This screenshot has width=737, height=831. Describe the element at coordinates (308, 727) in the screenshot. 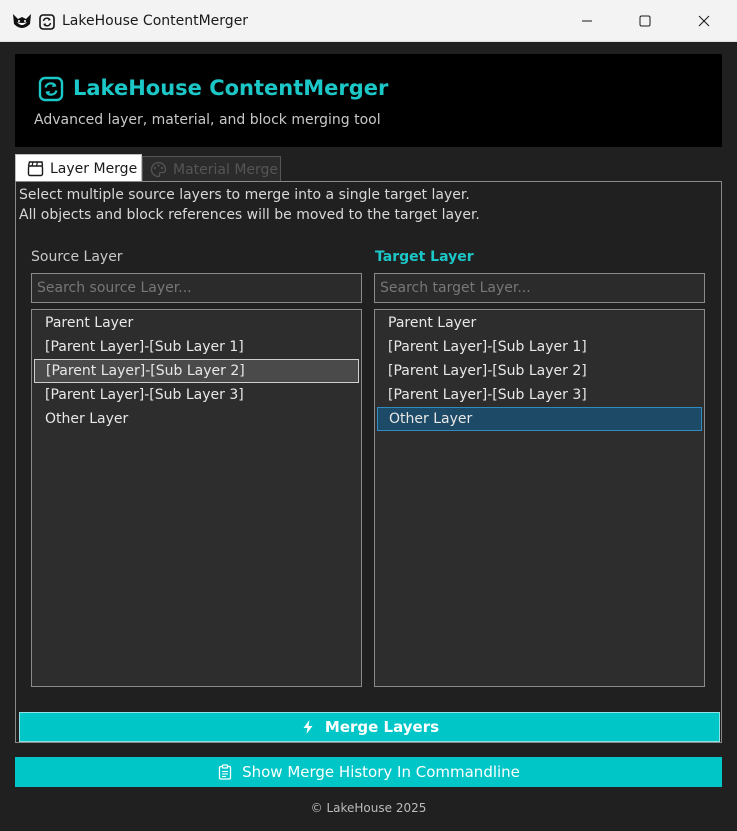

I see `lightning-icon` at that location.